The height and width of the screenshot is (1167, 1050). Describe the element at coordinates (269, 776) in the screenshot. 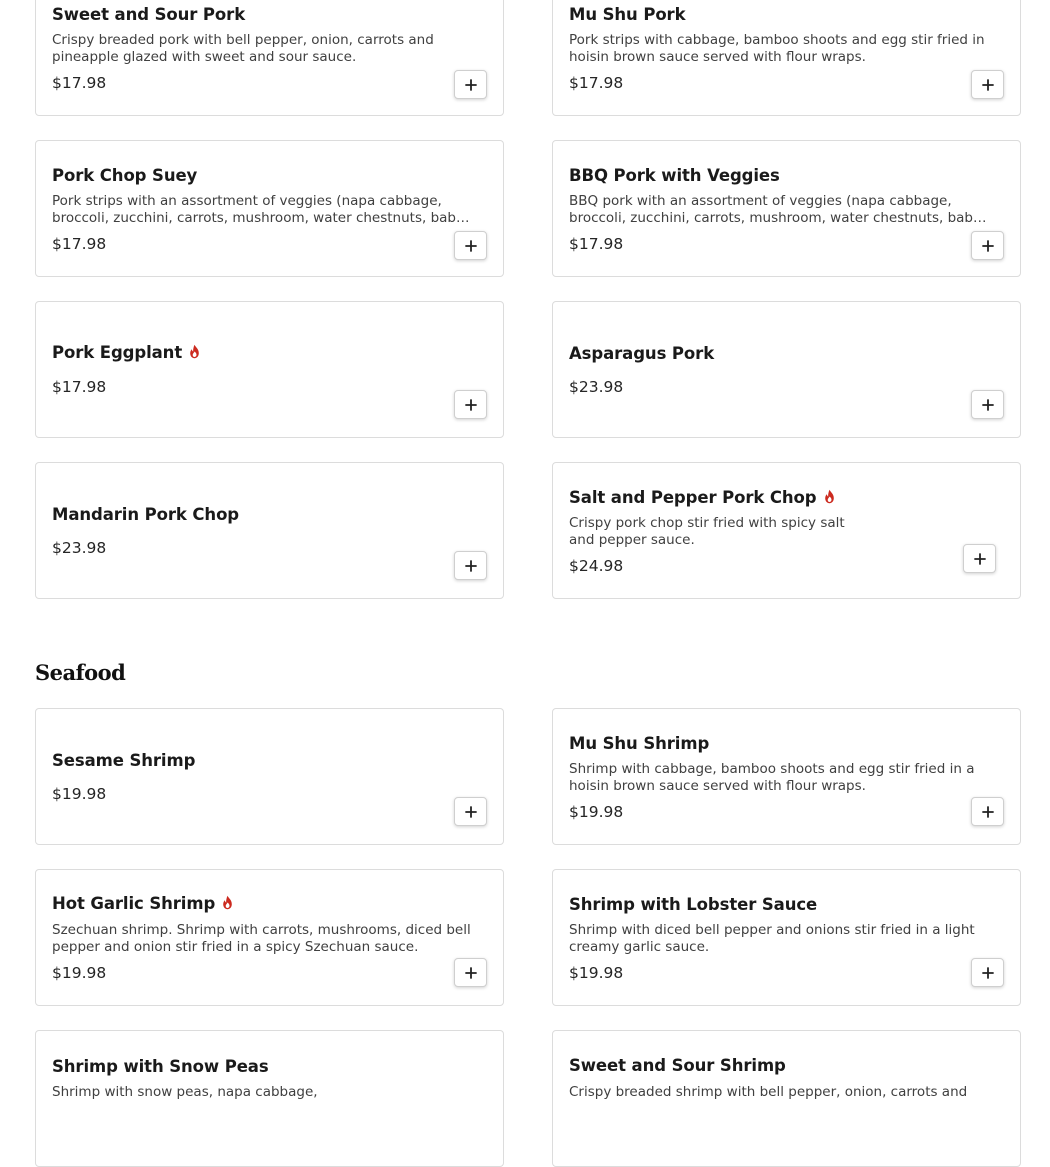

I see `menu-item-card: Sesame Shrimp $19.98` at that location.